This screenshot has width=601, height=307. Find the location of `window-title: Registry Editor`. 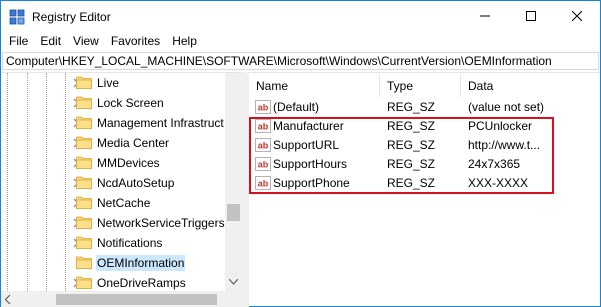

window-title: Registry Editor is located at coordinates (71, 17).